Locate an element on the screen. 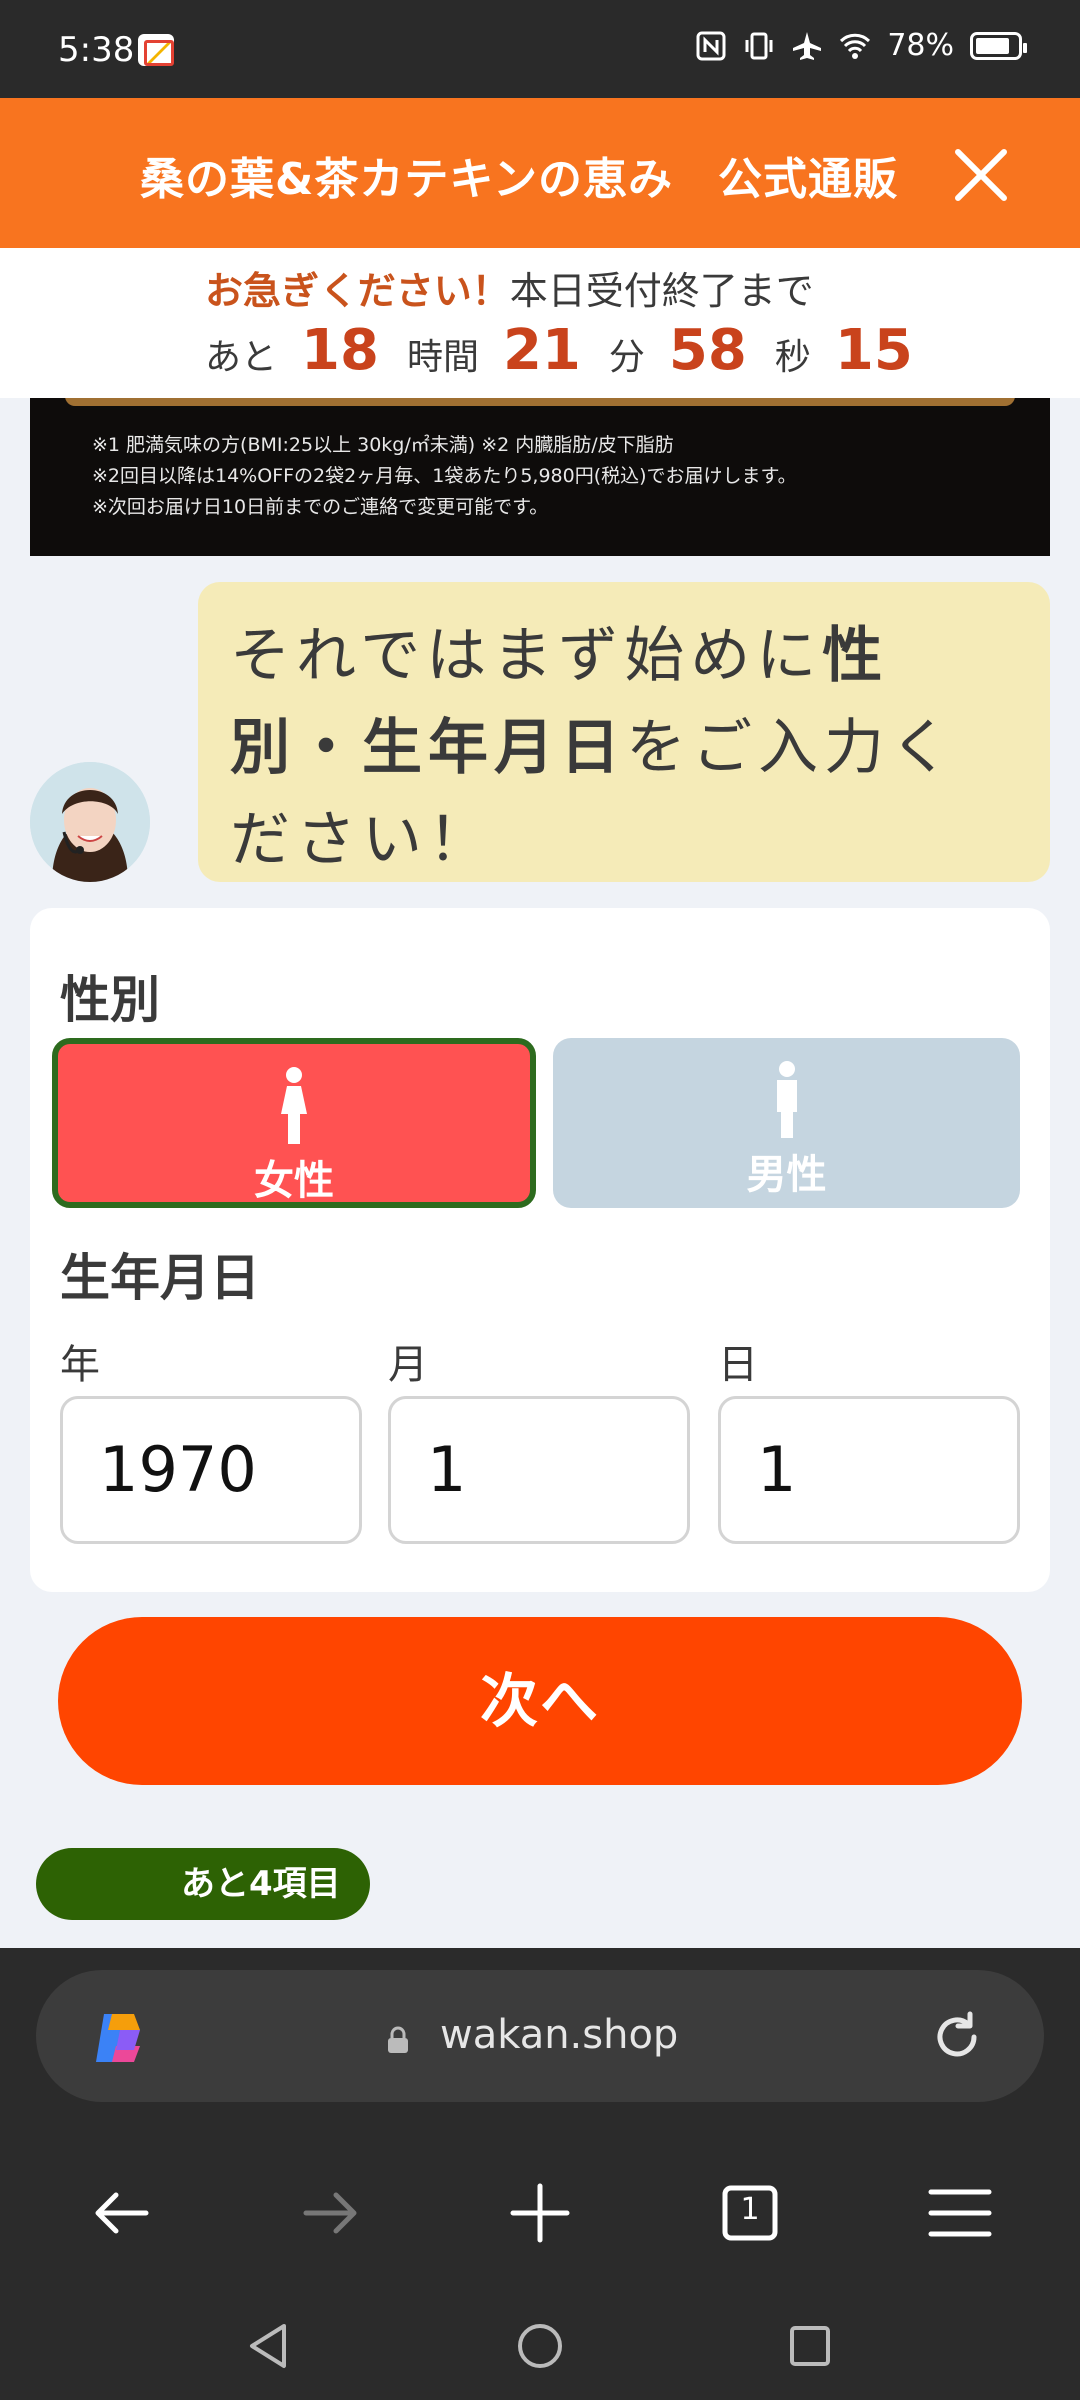 The width and height of the screenshot is (1080, 2400). lock-icon is located at coordinates (398, 2039).